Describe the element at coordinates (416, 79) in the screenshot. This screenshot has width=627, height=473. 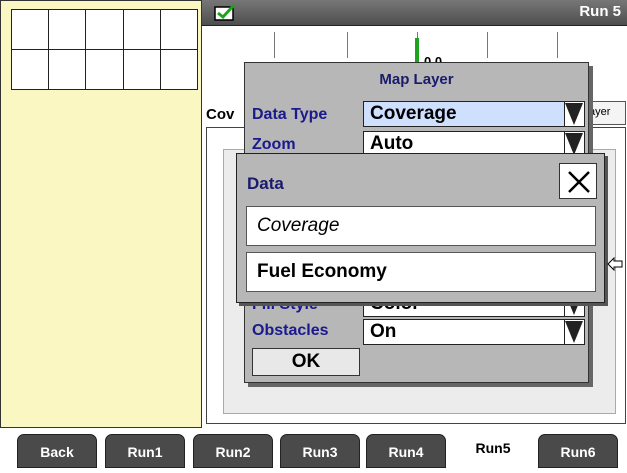
I see `dialog-title: Map Layer` at that location.